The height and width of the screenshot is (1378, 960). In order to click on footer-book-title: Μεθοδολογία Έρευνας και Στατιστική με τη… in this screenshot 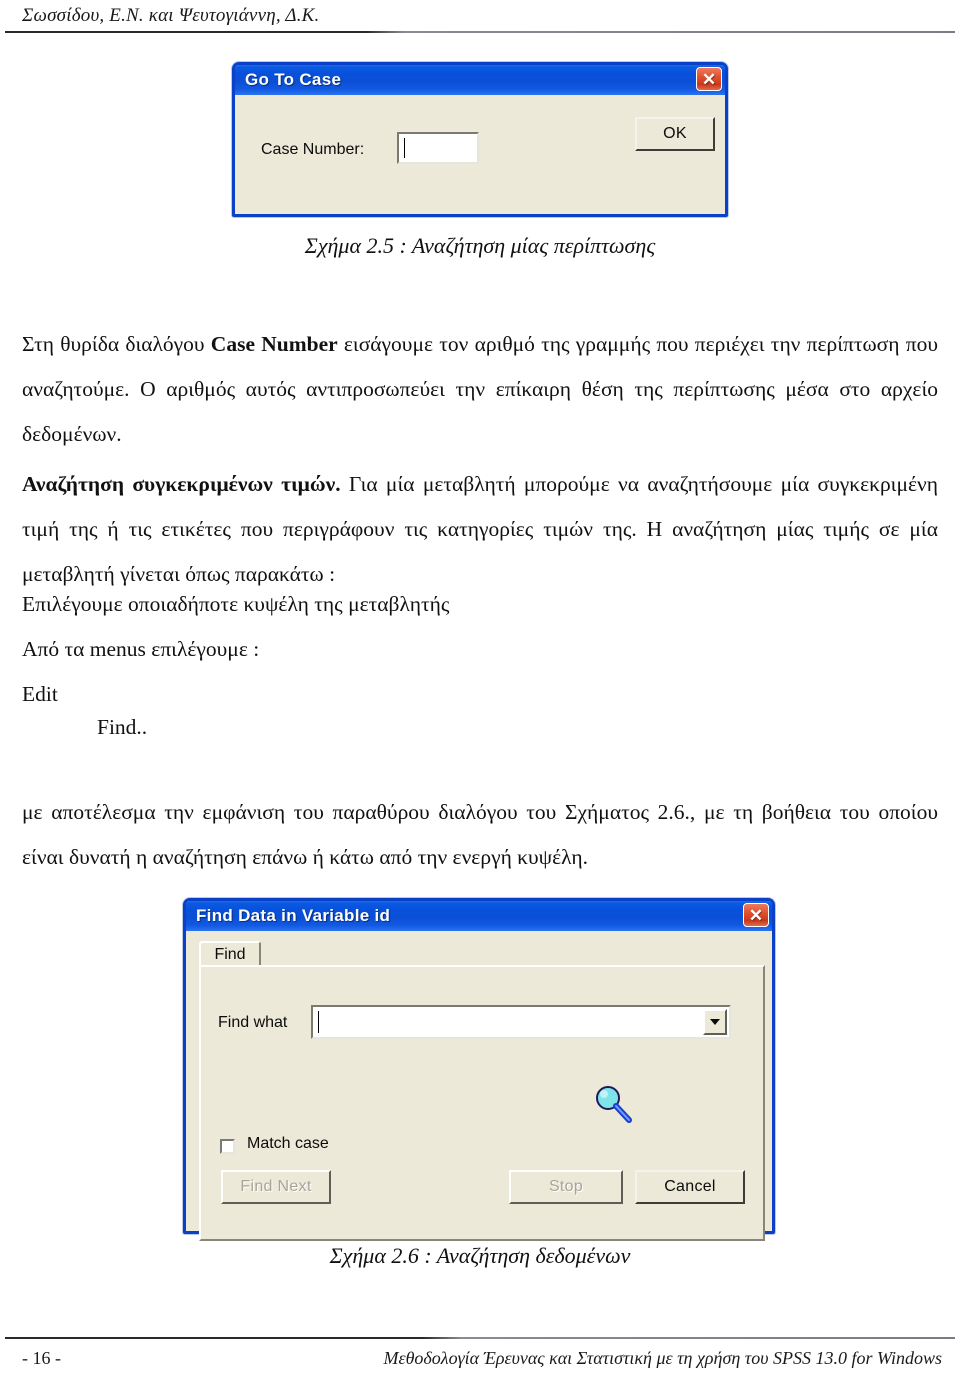, I will do `click(662, 1358)`.